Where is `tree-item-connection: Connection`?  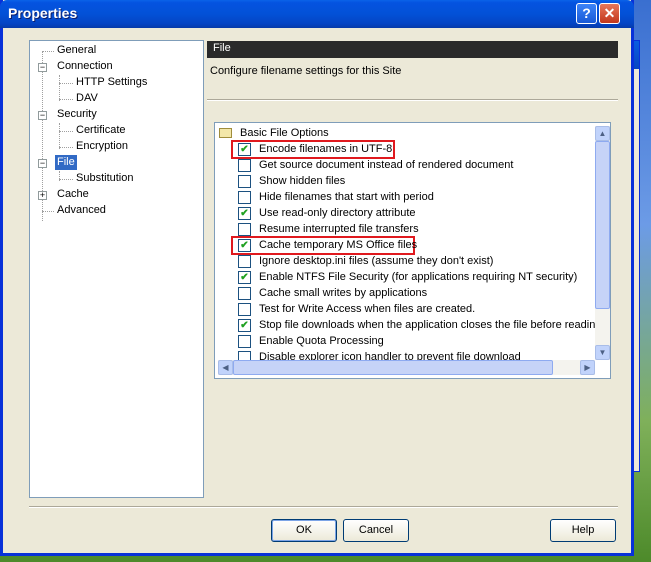 tree-item-connection: Connection is located at coordinates (85, 66).